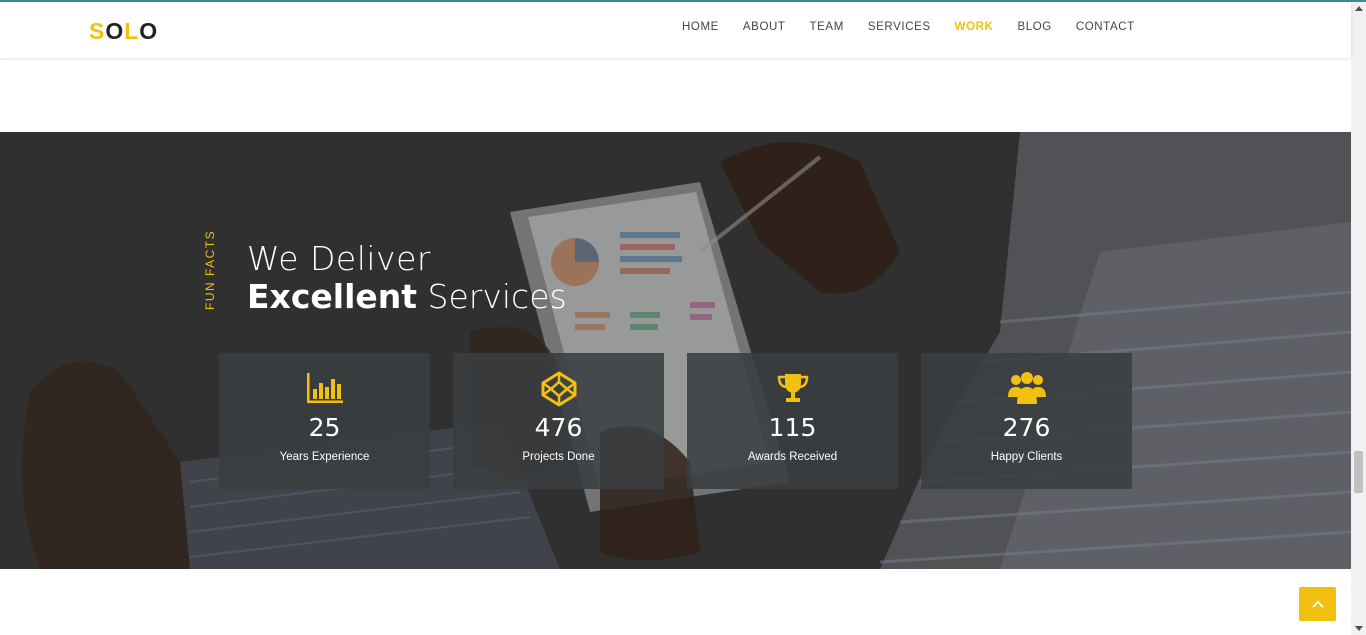  Describe the element at coordinates (1034, 27) in the screenshot. I see `nav-blog: BLOG` at that location.